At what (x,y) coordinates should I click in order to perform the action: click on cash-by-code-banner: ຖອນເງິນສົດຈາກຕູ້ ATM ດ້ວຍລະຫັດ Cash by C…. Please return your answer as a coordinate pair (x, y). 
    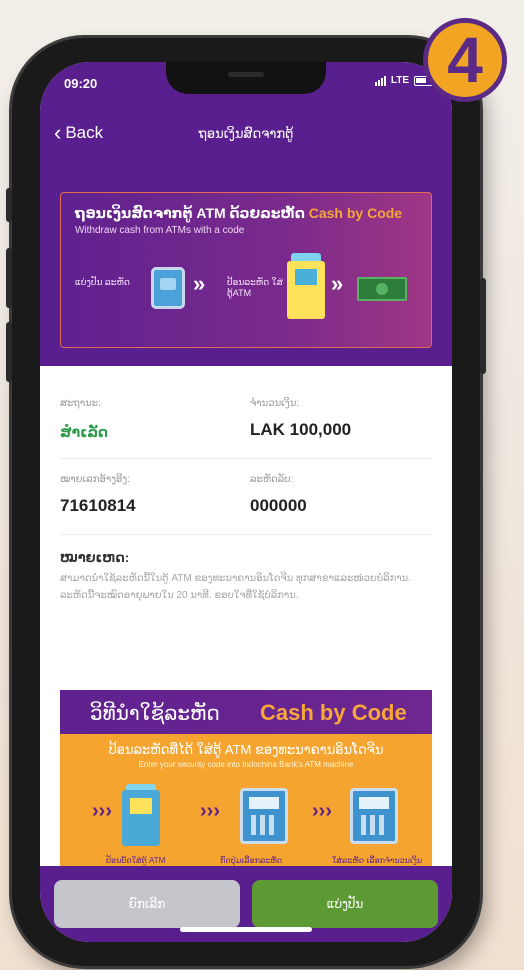
    Looking at the image, I should click on (246, 270).